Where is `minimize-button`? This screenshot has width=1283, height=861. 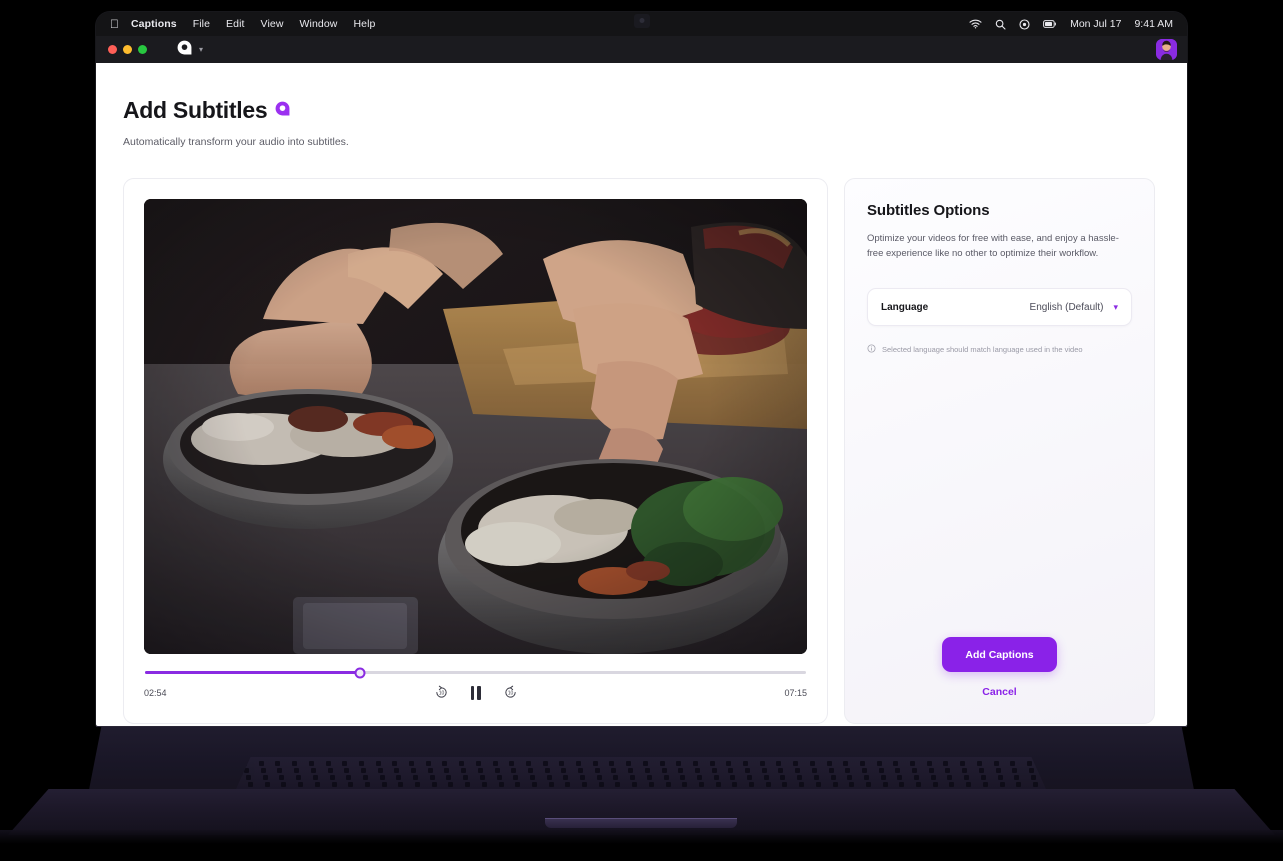 minimize-button is located at coordinates (127, 49).